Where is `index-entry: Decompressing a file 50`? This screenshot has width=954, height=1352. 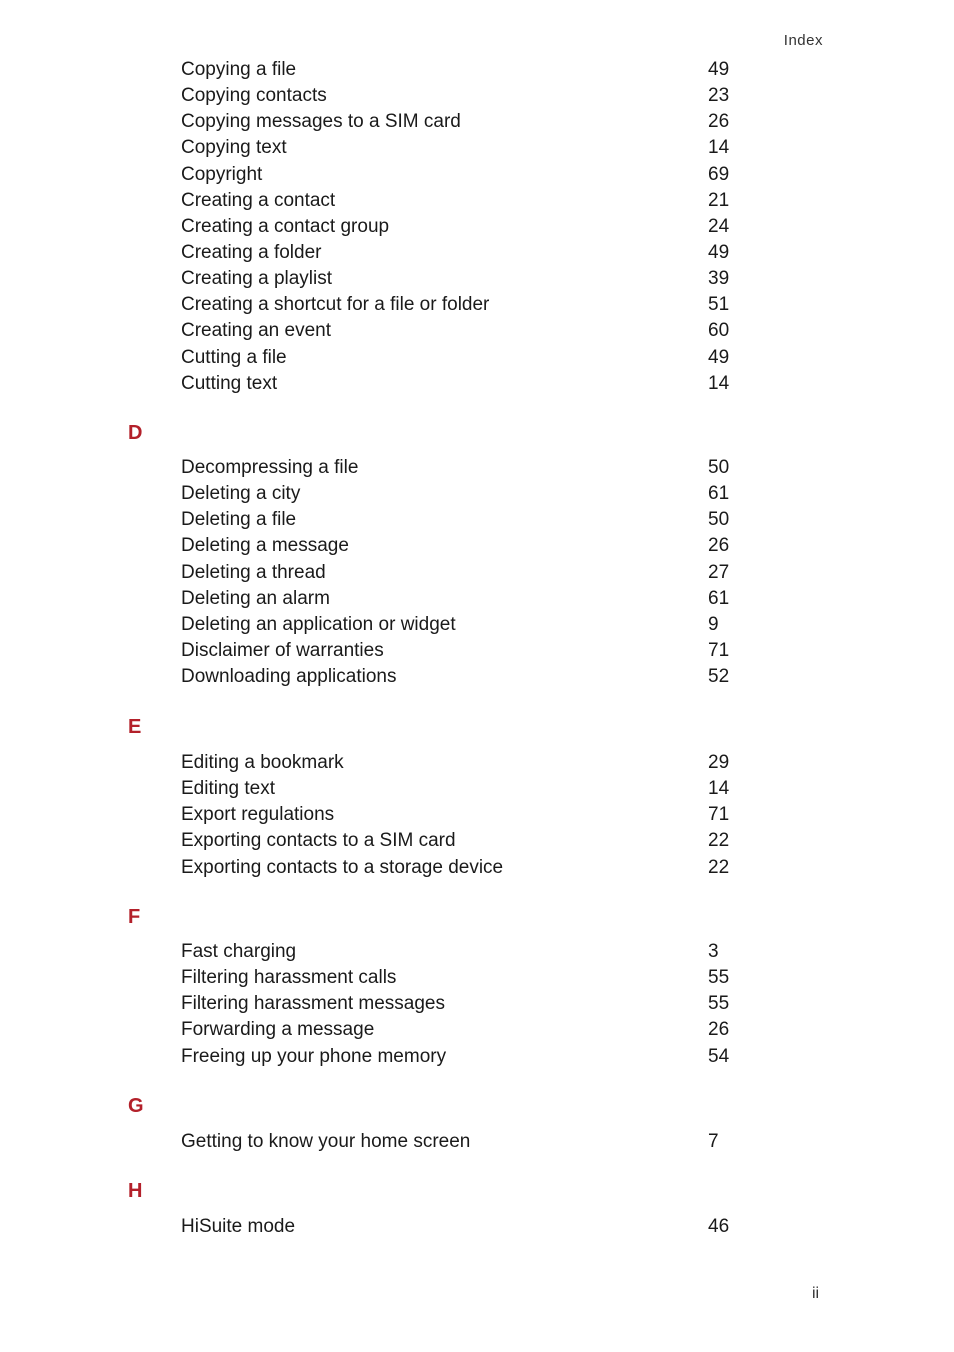 index-entry: Decompressing a file 50 is located at coordinates (477, 468).